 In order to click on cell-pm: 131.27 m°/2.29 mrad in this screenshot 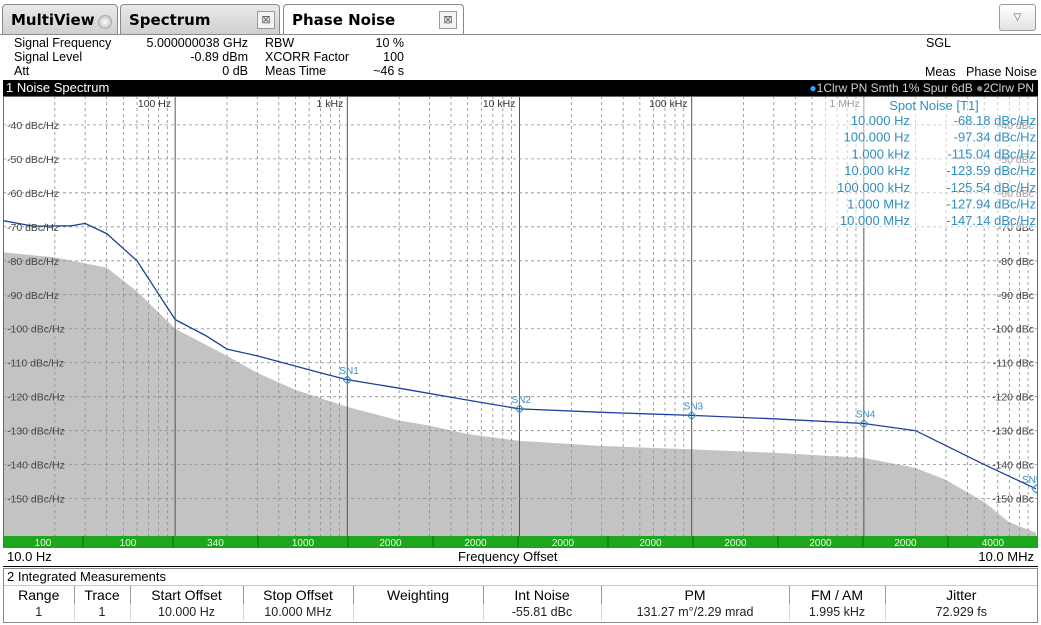, I will do `click(695, 612)`.